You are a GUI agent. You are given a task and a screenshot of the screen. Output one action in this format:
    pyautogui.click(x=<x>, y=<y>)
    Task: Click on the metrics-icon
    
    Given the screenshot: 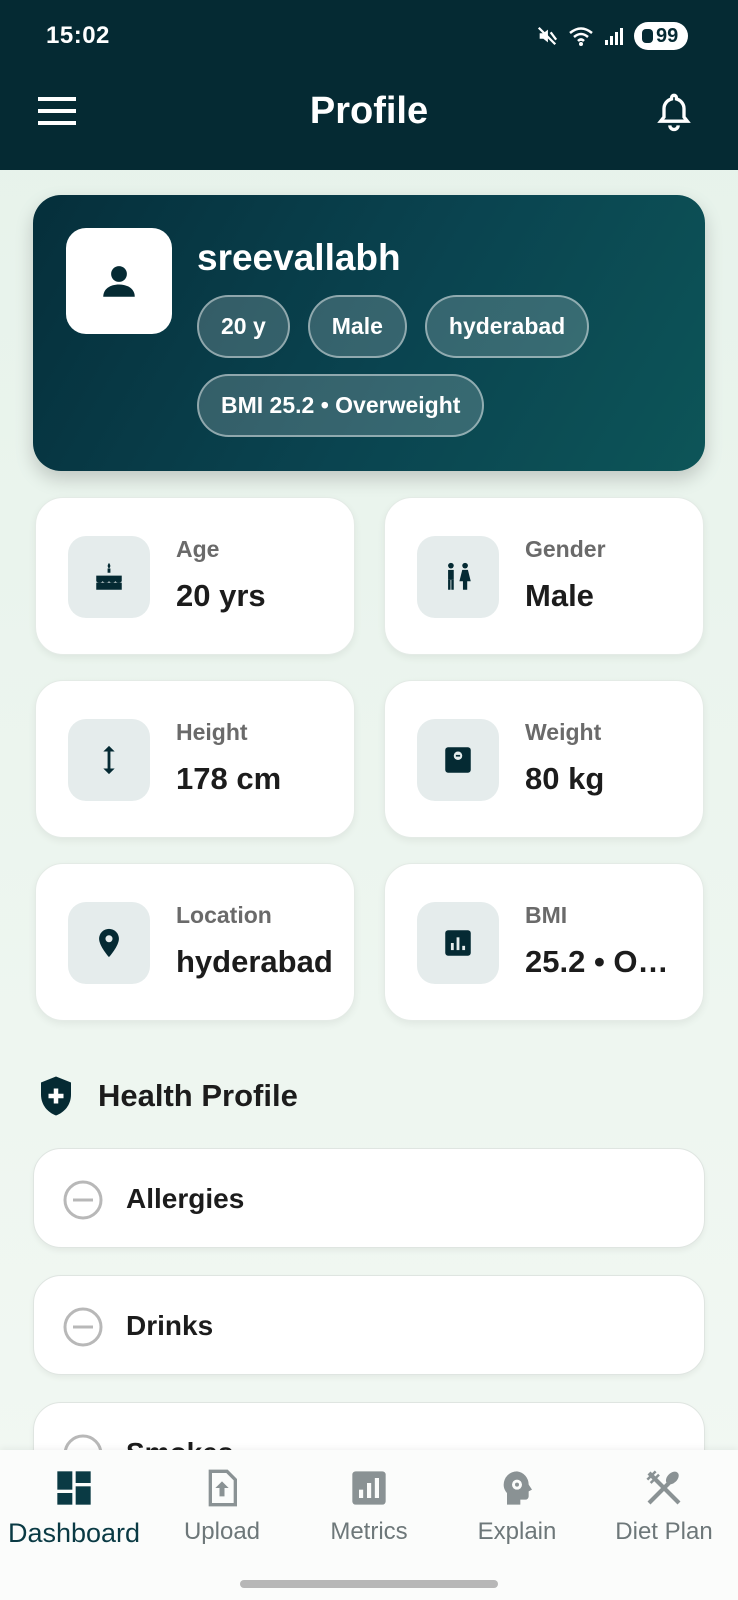 What is the action you would take?
    pyautogui.click(x=369, y=1488)
    